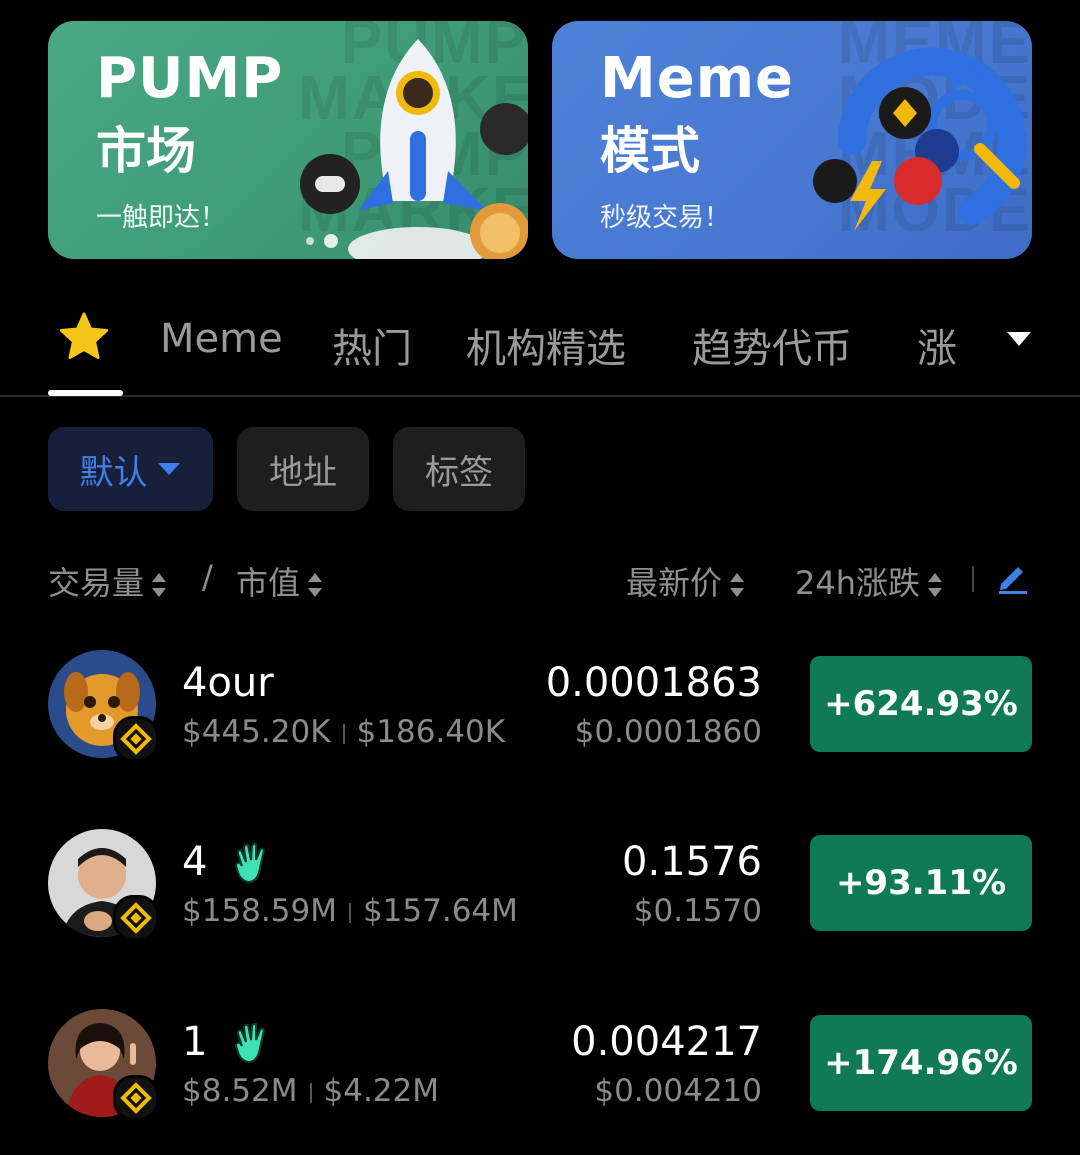 The width and height of the screenshot is (1080, 1155). Describe the element at coordinates (678, 1091) in the screenshot. I see `token-usd-price: $0.004210` at that location.